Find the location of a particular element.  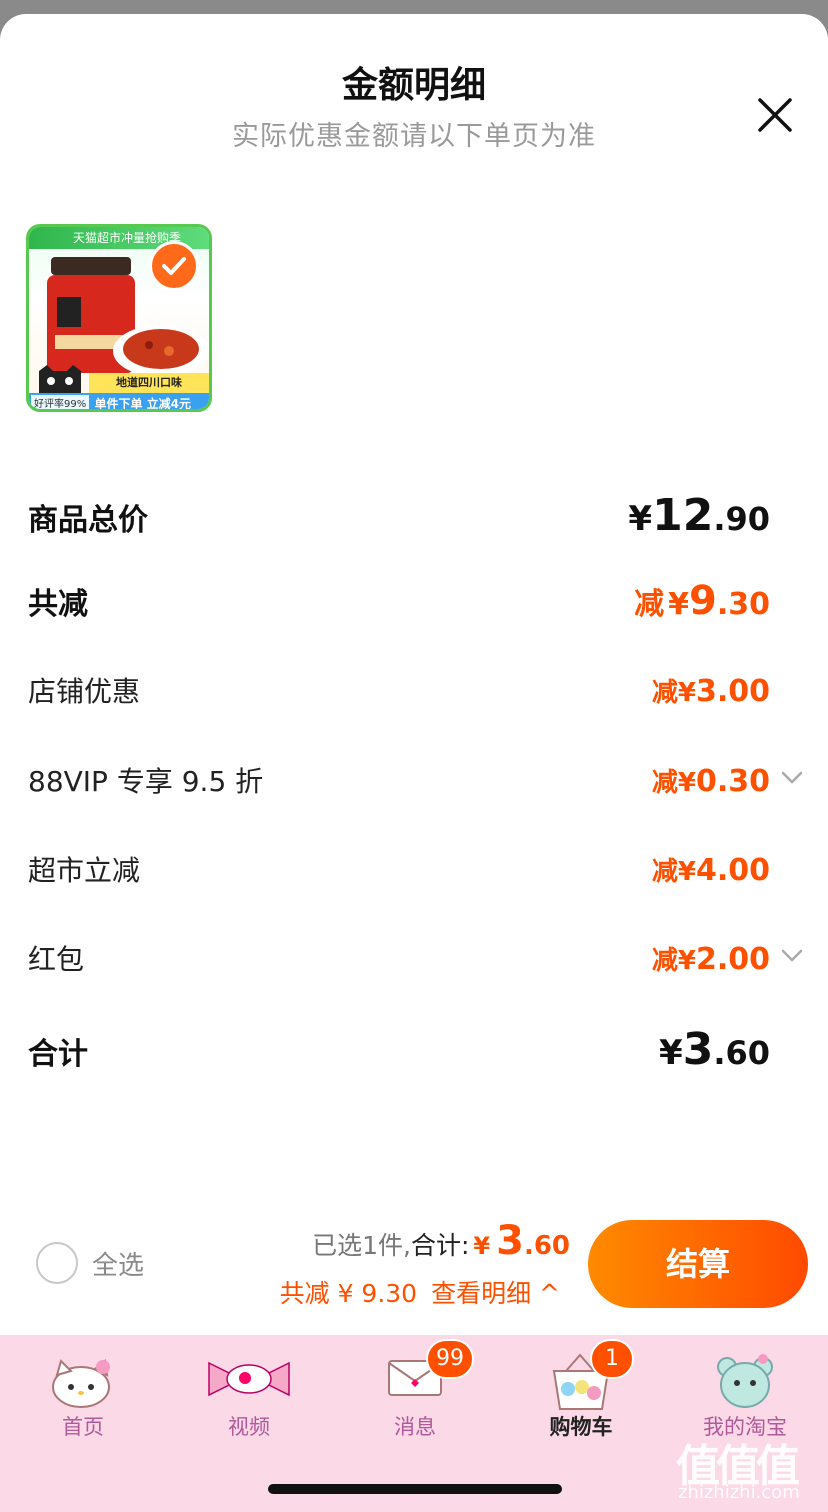

shop-discount-value: 减¥3.00 is located at coordinates (710, 691).